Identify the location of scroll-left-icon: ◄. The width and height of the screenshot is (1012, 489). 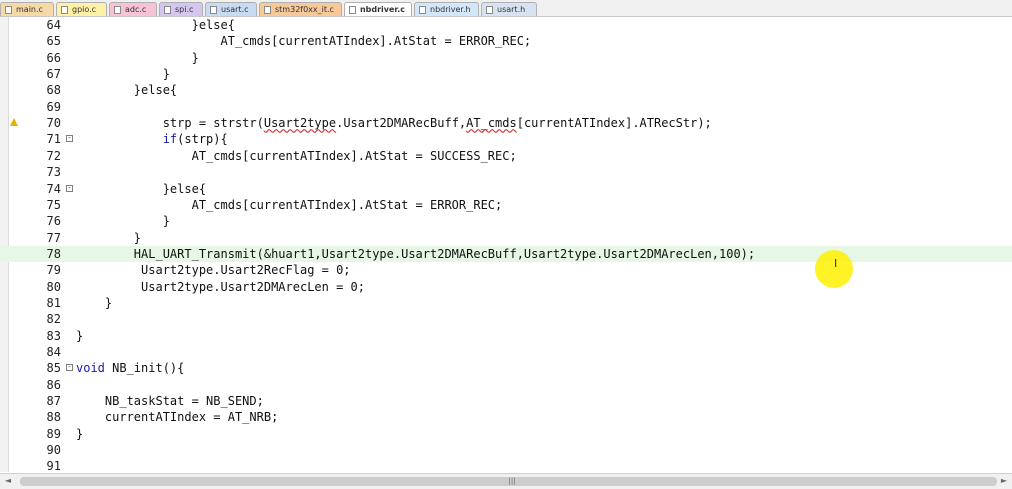
(8, 481).